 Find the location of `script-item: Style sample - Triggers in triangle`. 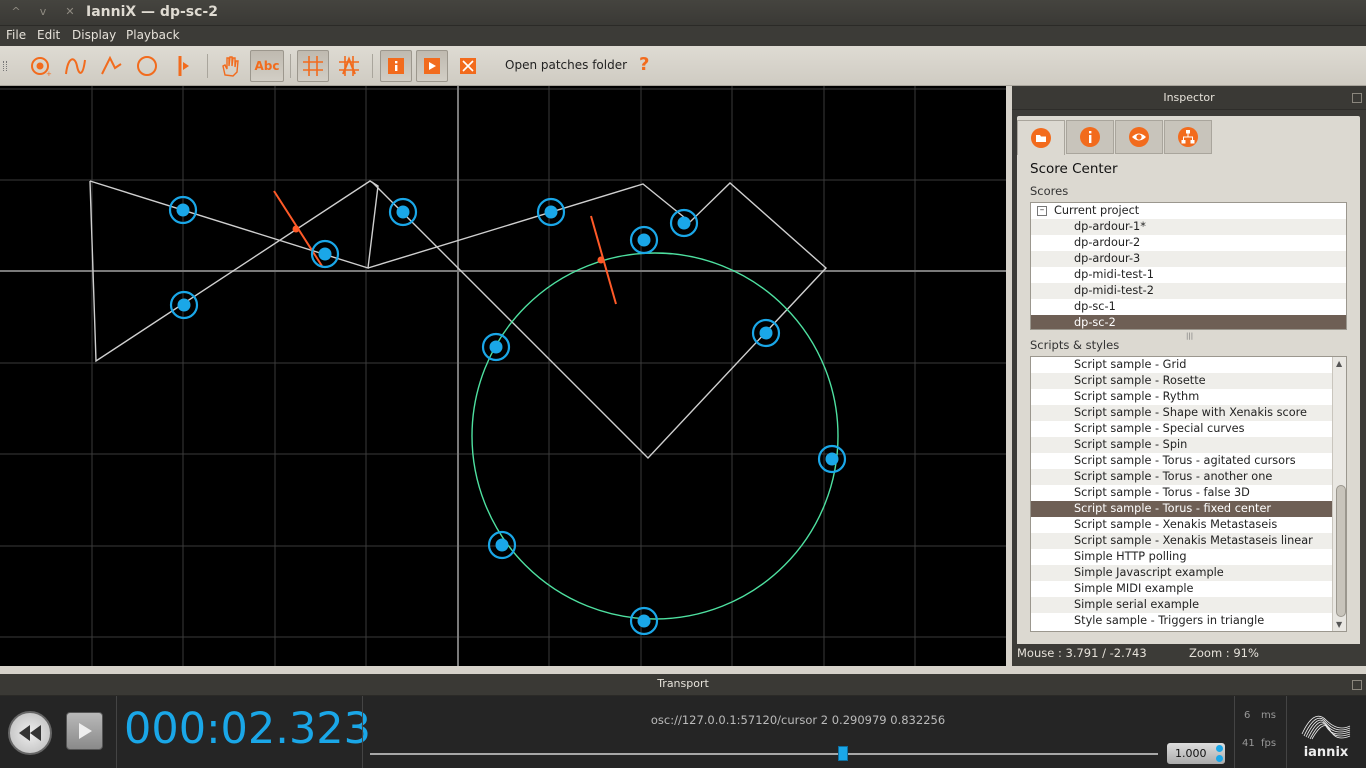

script-item: Style sample - Triggers in triangle is located at coordinates (1188, 621).